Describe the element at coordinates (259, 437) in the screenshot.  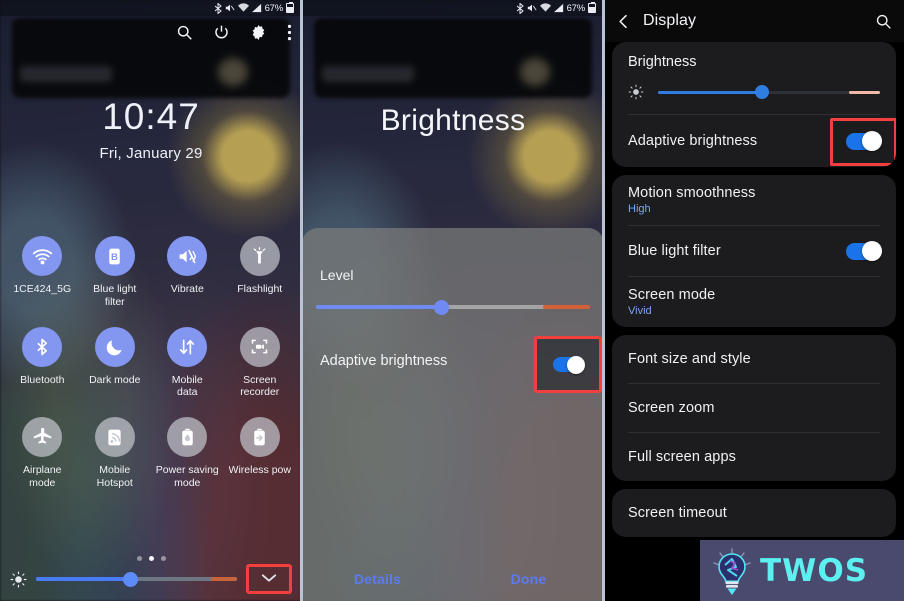
I see `wireless-power-share-icon` at that location.